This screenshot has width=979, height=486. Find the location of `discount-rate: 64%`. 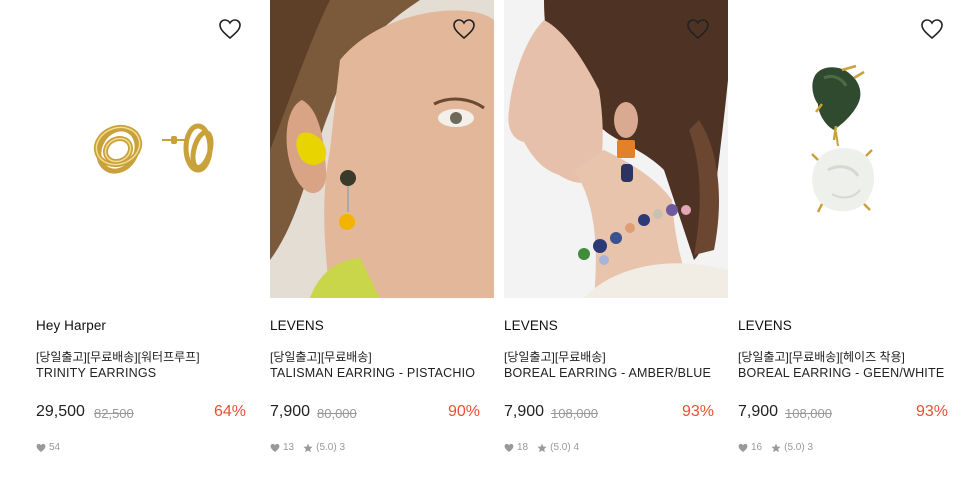

discount-rate: 64% is located at coordinates (229, 411).